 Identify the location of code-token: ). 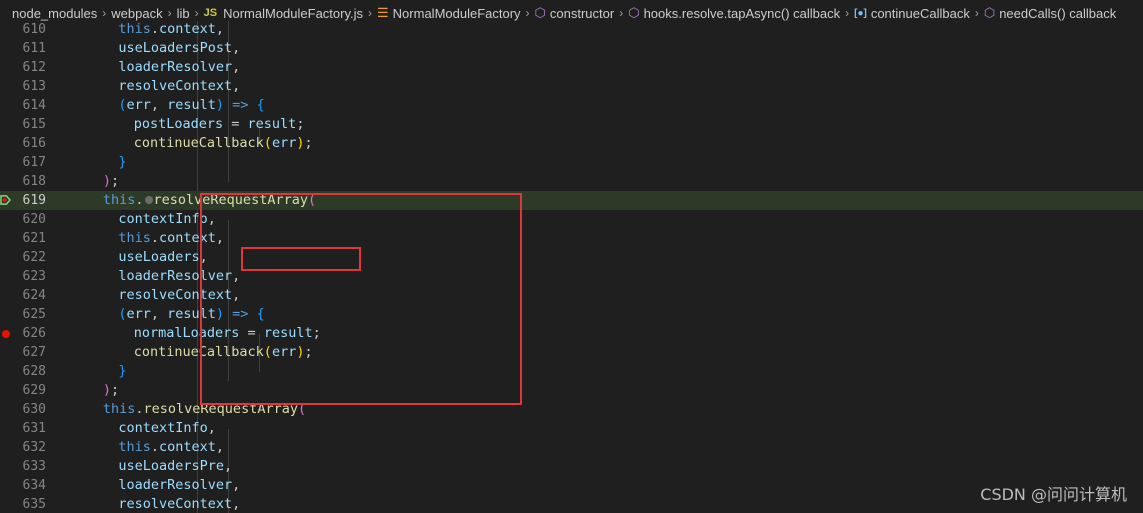
(107, 181).